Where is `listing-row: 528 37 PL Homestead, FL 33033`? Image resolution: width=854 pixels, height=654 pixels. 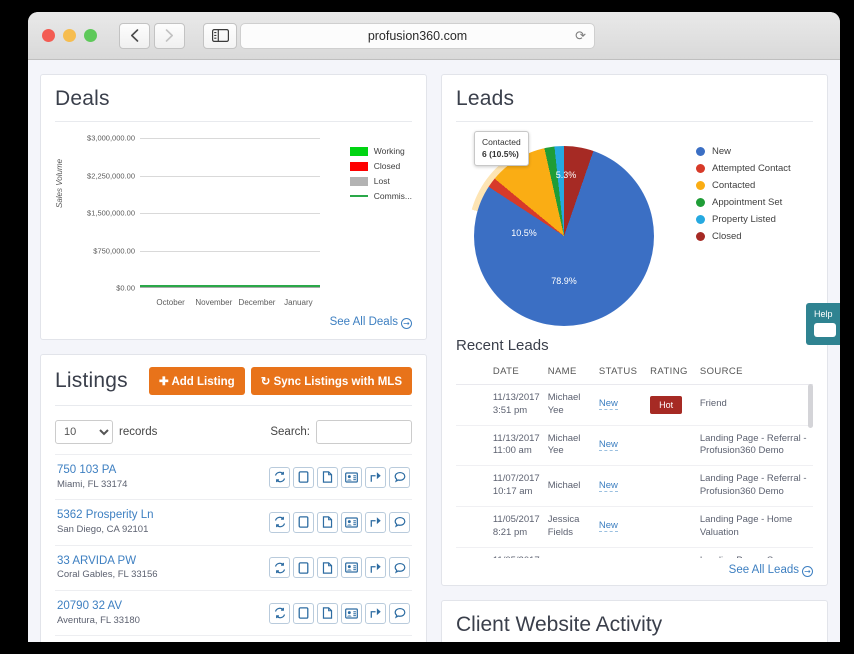
listing-row: 528 37 PL Homestead, FL 33033 is located at coordinates (233, 638).